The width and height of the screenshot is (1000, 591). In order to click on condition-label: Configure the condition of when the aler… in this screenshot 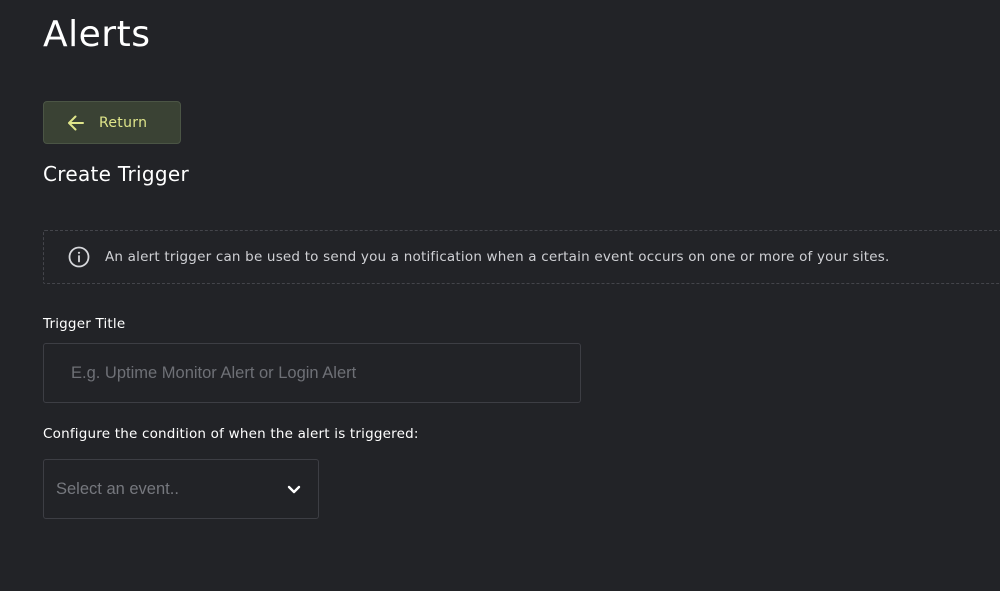, I will do `click(231, 434)`.